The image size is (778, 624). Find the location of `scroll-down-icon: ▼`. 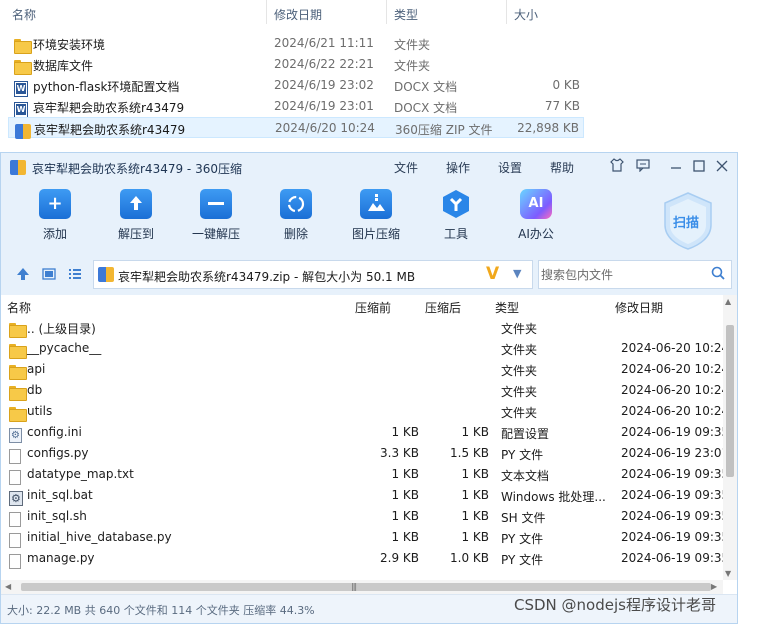

scroll-down-icon: ▼ is located at coordinates (728, 573).